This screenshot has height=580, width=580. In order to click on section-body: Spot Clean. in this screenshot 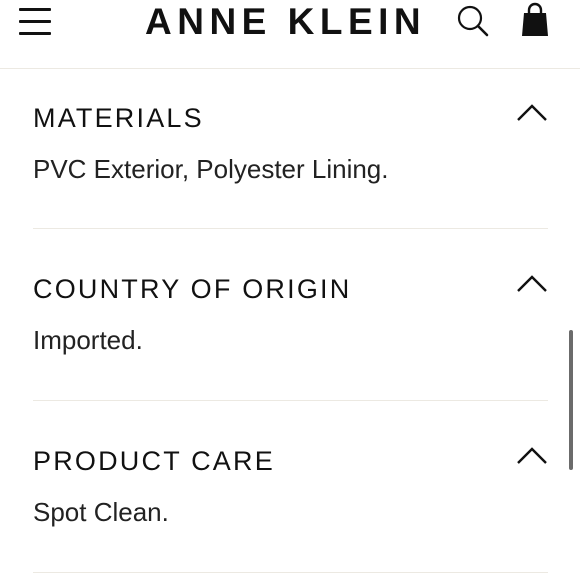, I will do `click(101, 512)`.